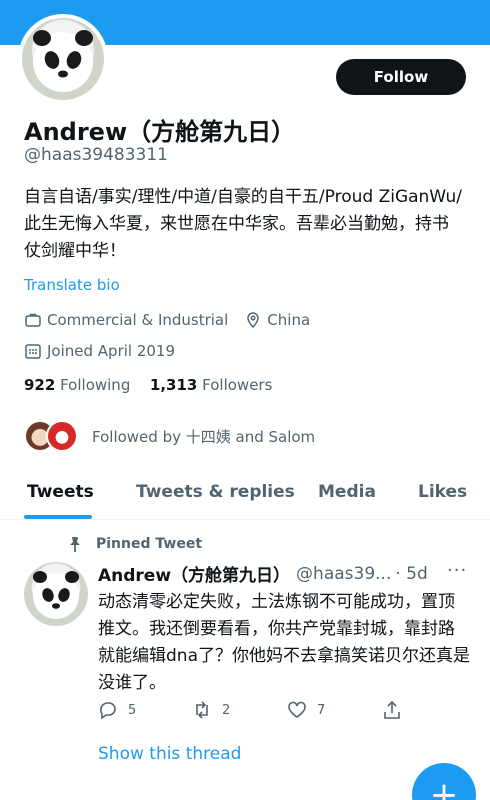 The width and height of the screenshot is (490, 800). Describe the element at coordinates (211, 385) in the screenshot. I see `followers-link: 1,313 Followers` at that location.